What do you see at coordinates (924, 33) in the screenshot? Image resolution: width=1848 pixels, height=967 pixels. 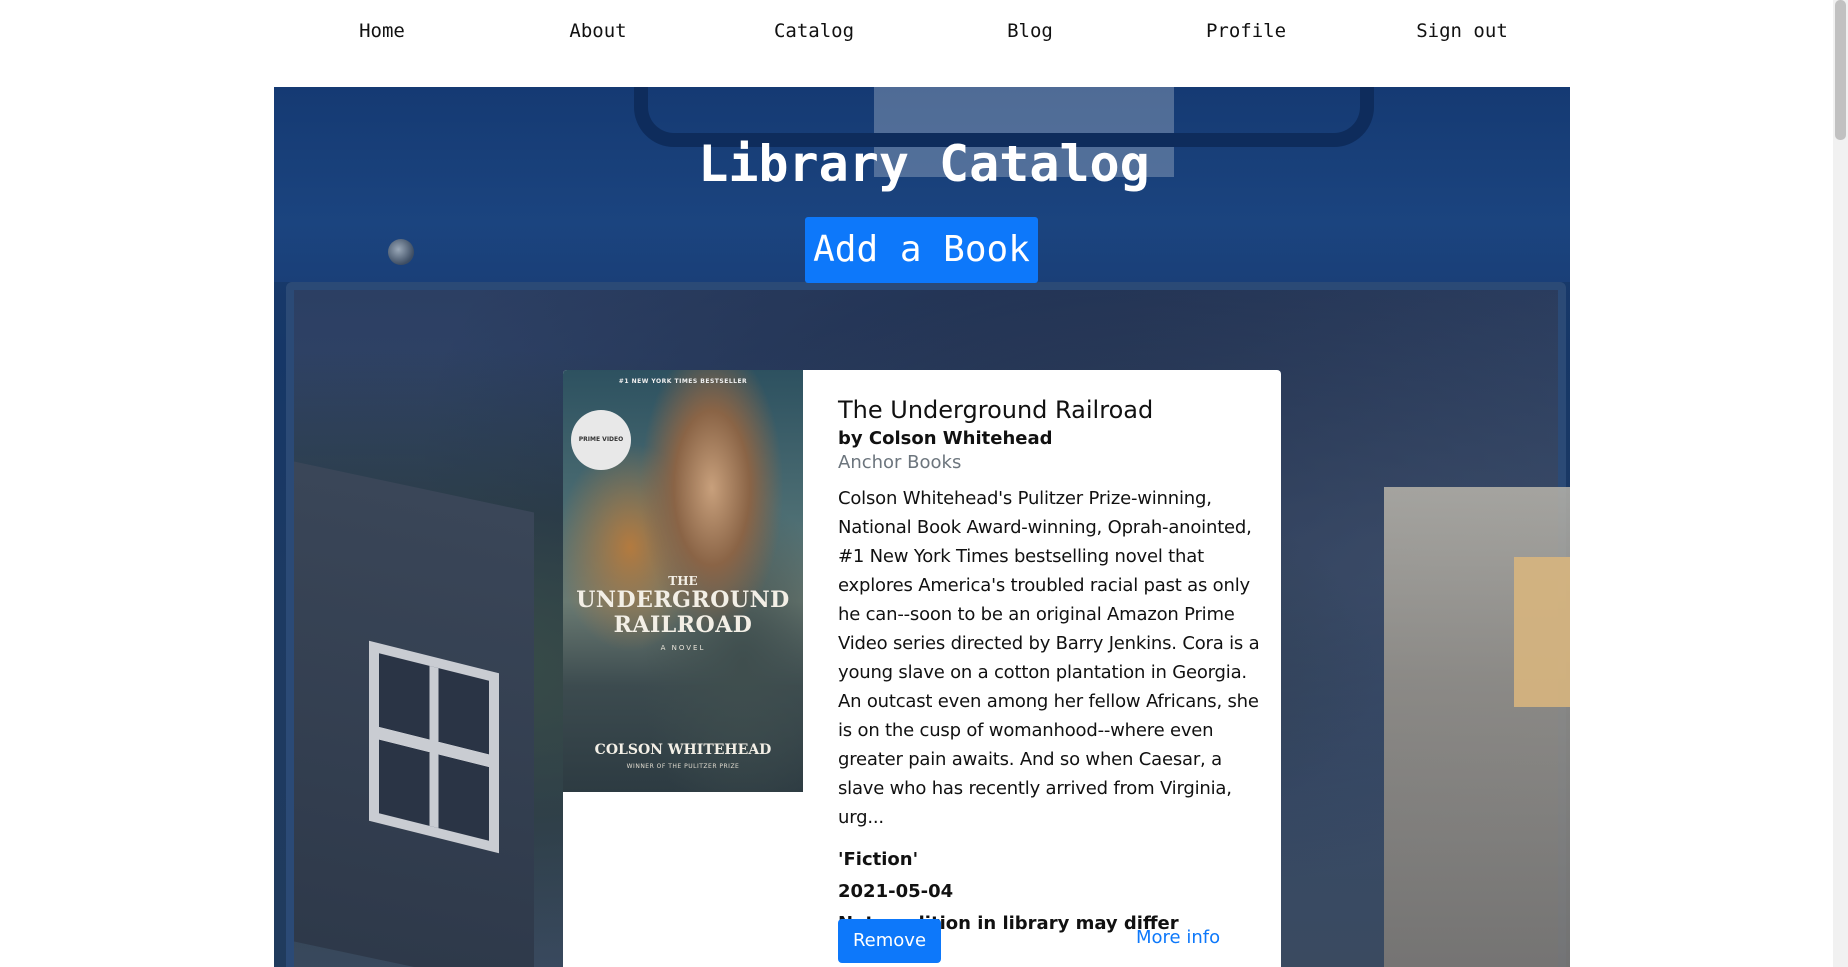 I see `top-nav: Home About Catalog Blog Profile Sign out` at bounding box center [924, 33].